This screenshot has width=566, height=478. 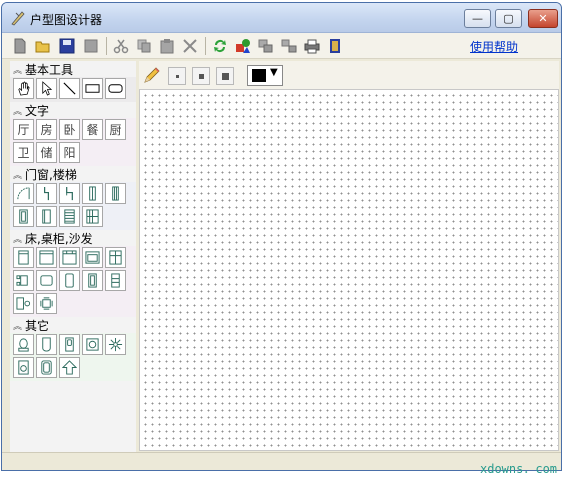 What do you see at coordinates (92, 280) in the screenshot?
I see `bookcase-tool` at bounding box center [92, 280].